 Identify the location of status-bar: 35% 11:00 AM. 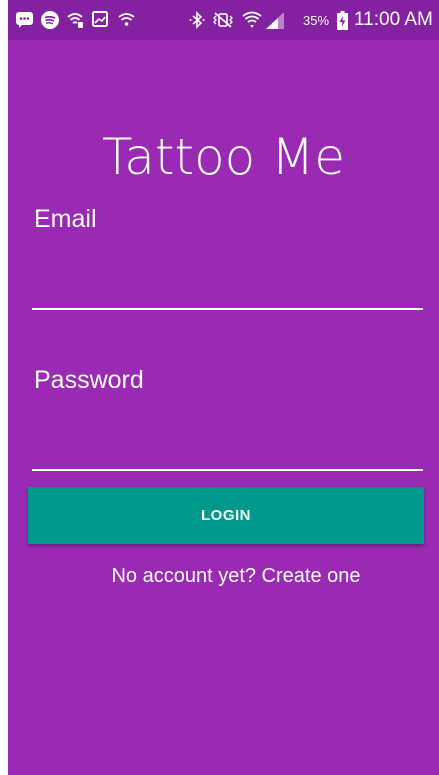
(223, 20).